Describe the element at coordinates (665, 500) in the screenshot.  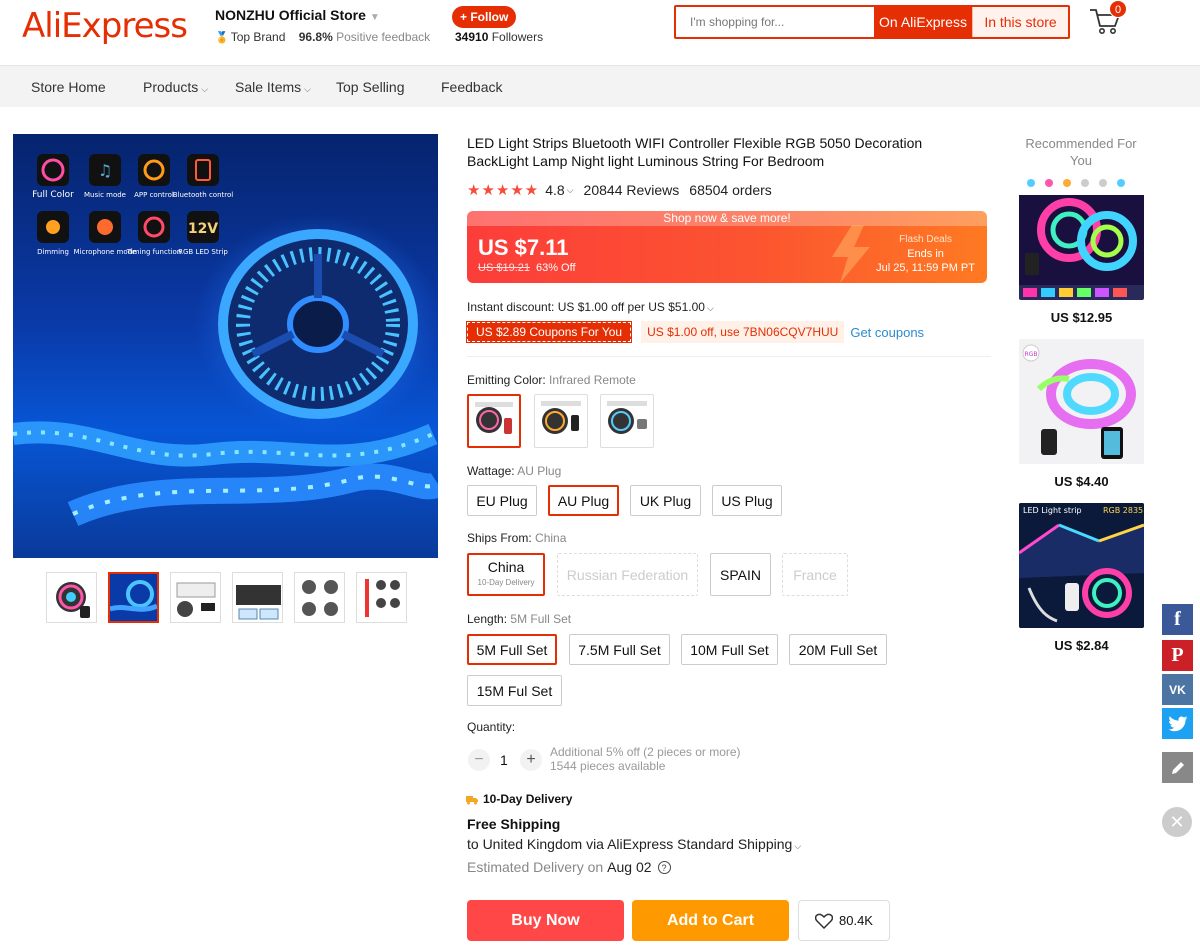
I see `wattage-option-uk: UK Plug` at that location.